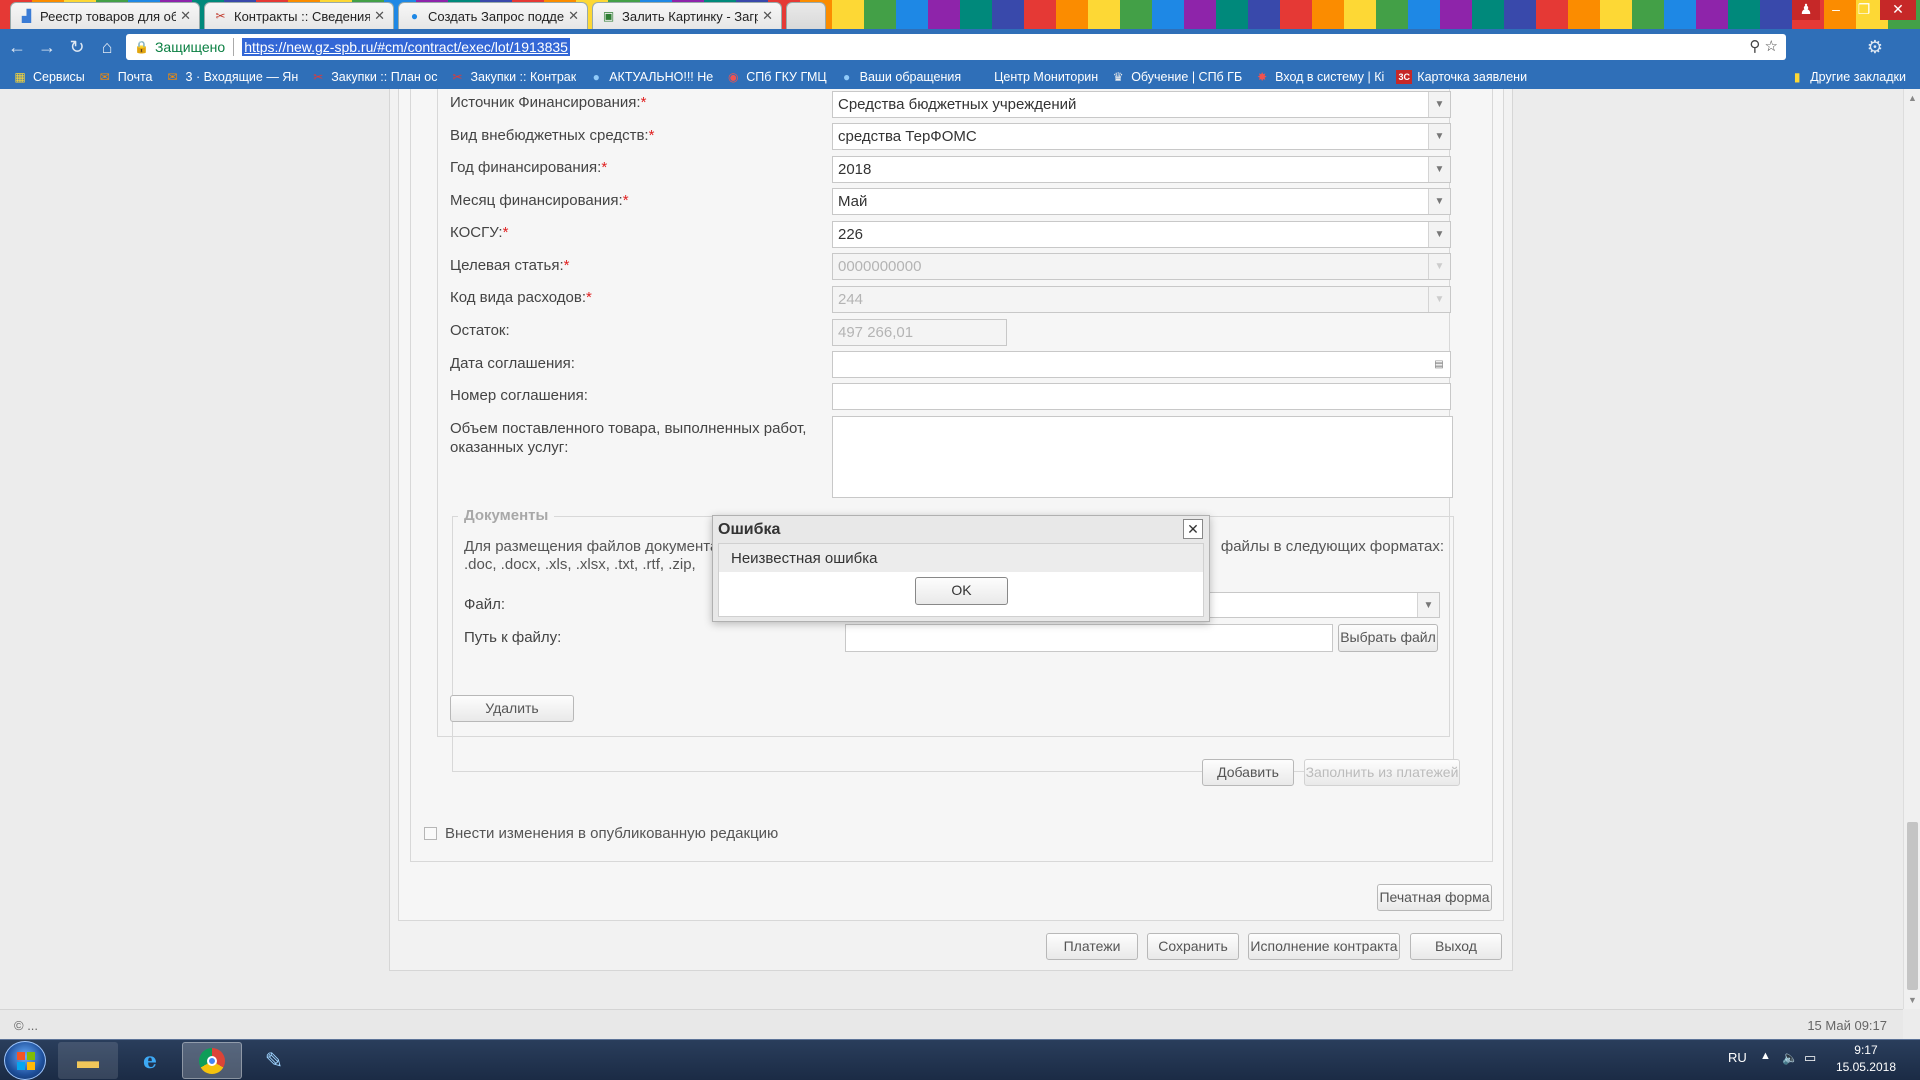 The height and width of the screenshot is (1080, 1920). Describe the element at coordinates (493, 15) in the screenshot. I see `browser-tab-3: ● Создать Запрос подде ✕` at that location.